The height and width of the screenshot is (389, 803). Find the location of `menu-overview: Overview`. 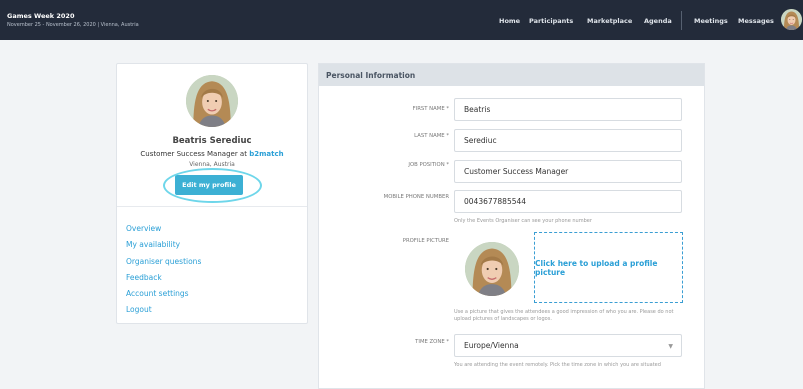

menu-overview: Overview is located at coordinates (163, 229).